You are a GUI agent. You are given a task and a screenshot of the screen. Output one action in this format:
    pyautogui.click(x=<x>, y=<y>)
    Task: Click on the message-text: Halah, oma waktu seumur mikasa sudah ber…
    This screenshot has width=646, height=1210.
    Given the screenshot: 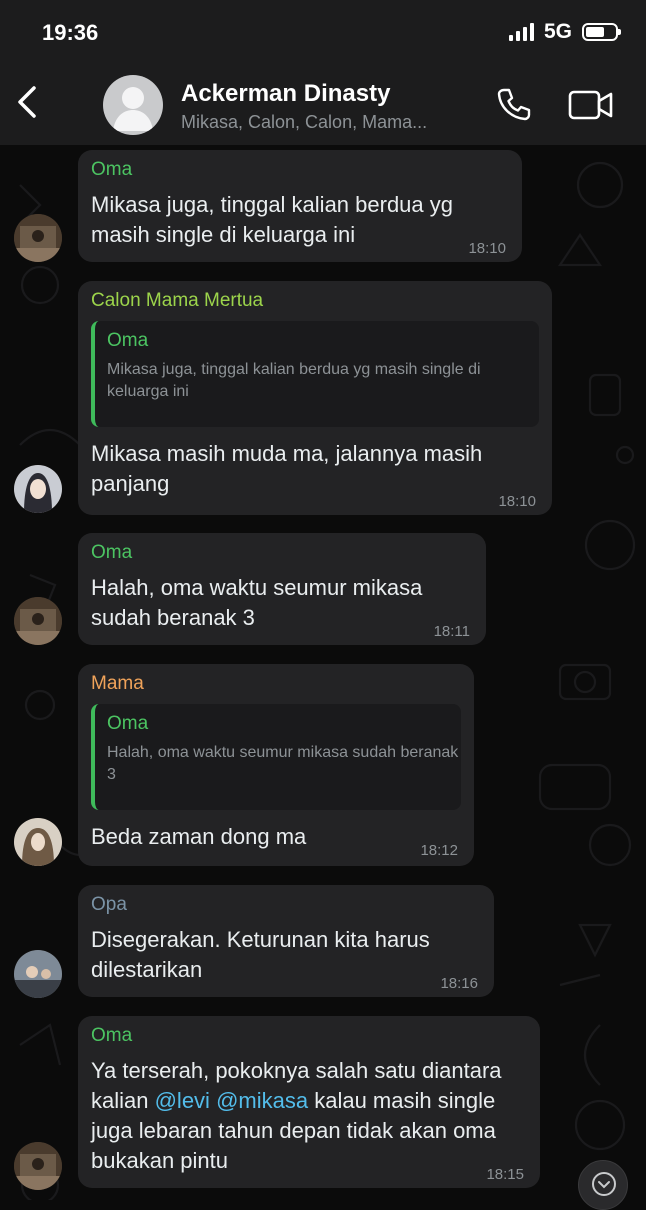 What is the action you would take?
    pyautogui.click(x=257, y=602)
    